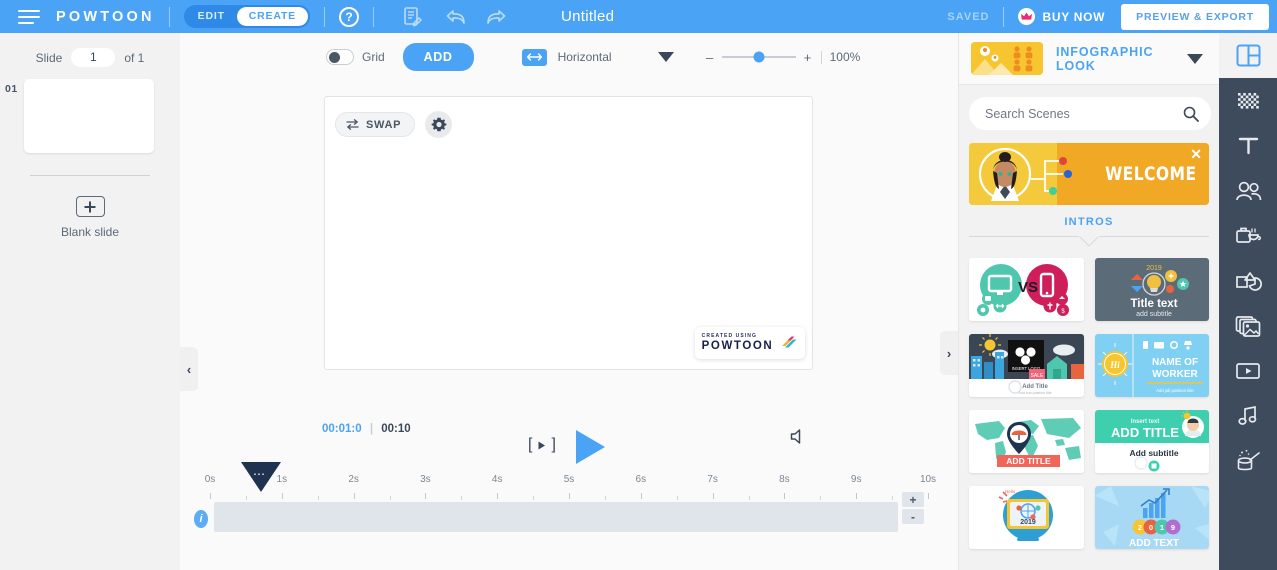 The image size is (1277, 570). I want to click on timeline-tick-label: 5s, so click(569, 479).